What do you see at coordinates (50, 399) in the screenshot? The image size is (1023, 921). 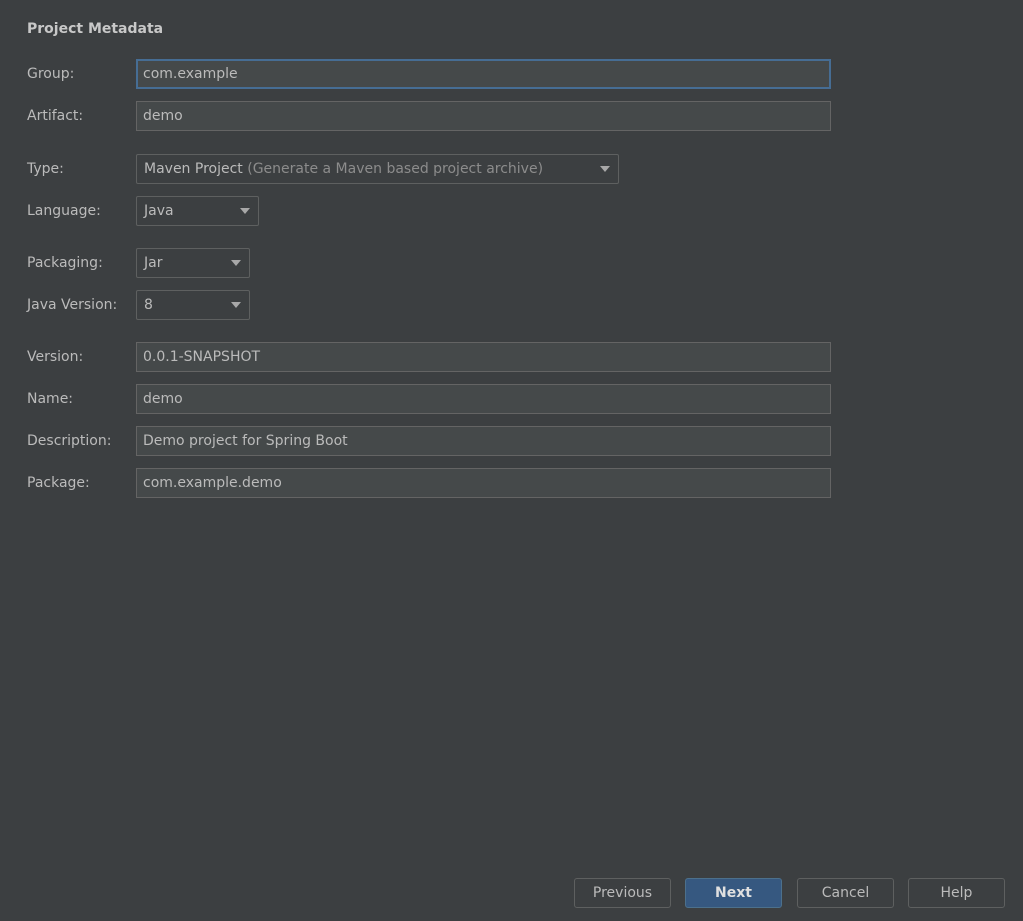 I see `name-label: Name:` at bounding box center [50, 399].